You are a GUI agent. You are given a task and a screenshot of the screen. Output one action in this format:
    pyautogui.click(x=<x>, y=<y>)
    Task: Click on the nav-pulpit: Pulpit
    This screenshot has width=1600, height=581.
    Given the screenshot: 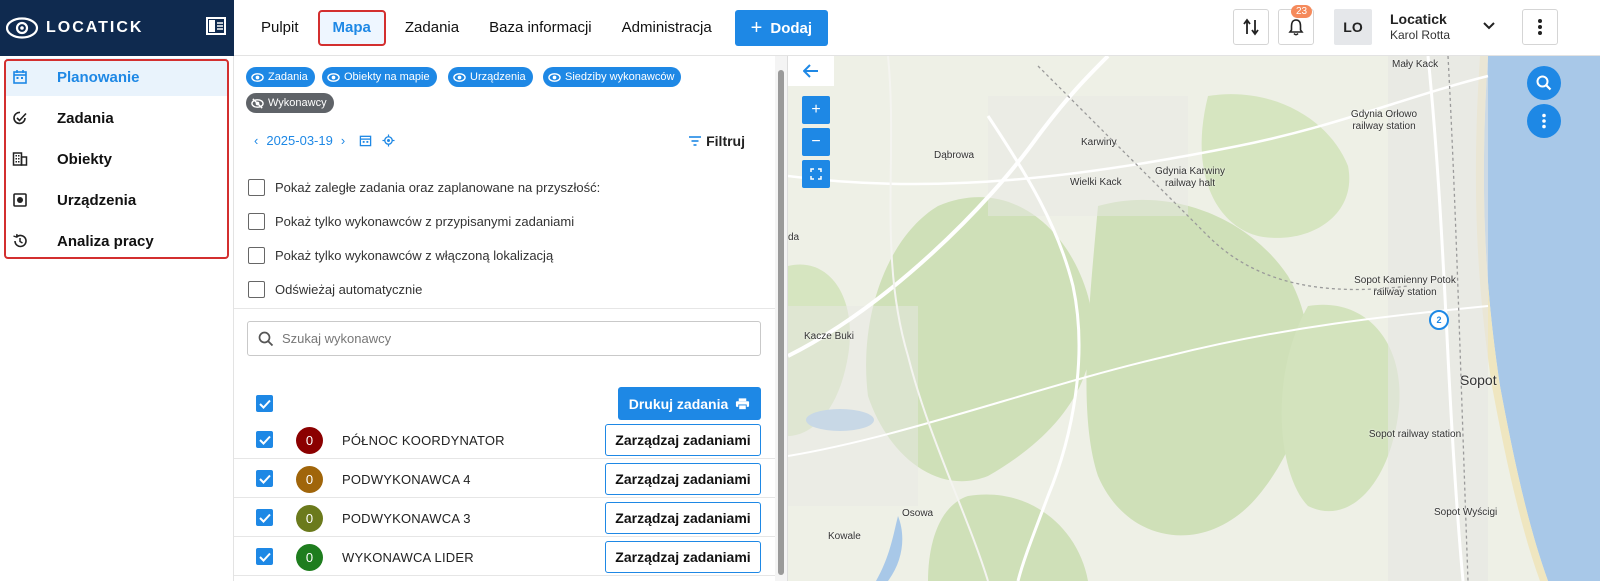 What is the action you would take?
    pyautogui.click(x=280, y=28)
    